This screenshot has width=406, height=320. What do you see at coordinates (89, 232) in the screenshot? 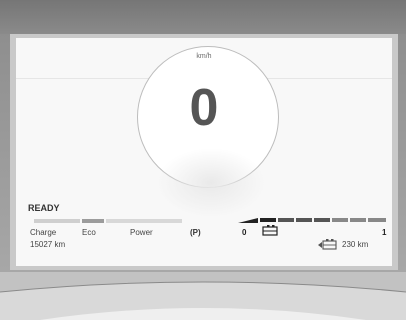
I see `eco-label: Eco` at bounding box center [89, 232].